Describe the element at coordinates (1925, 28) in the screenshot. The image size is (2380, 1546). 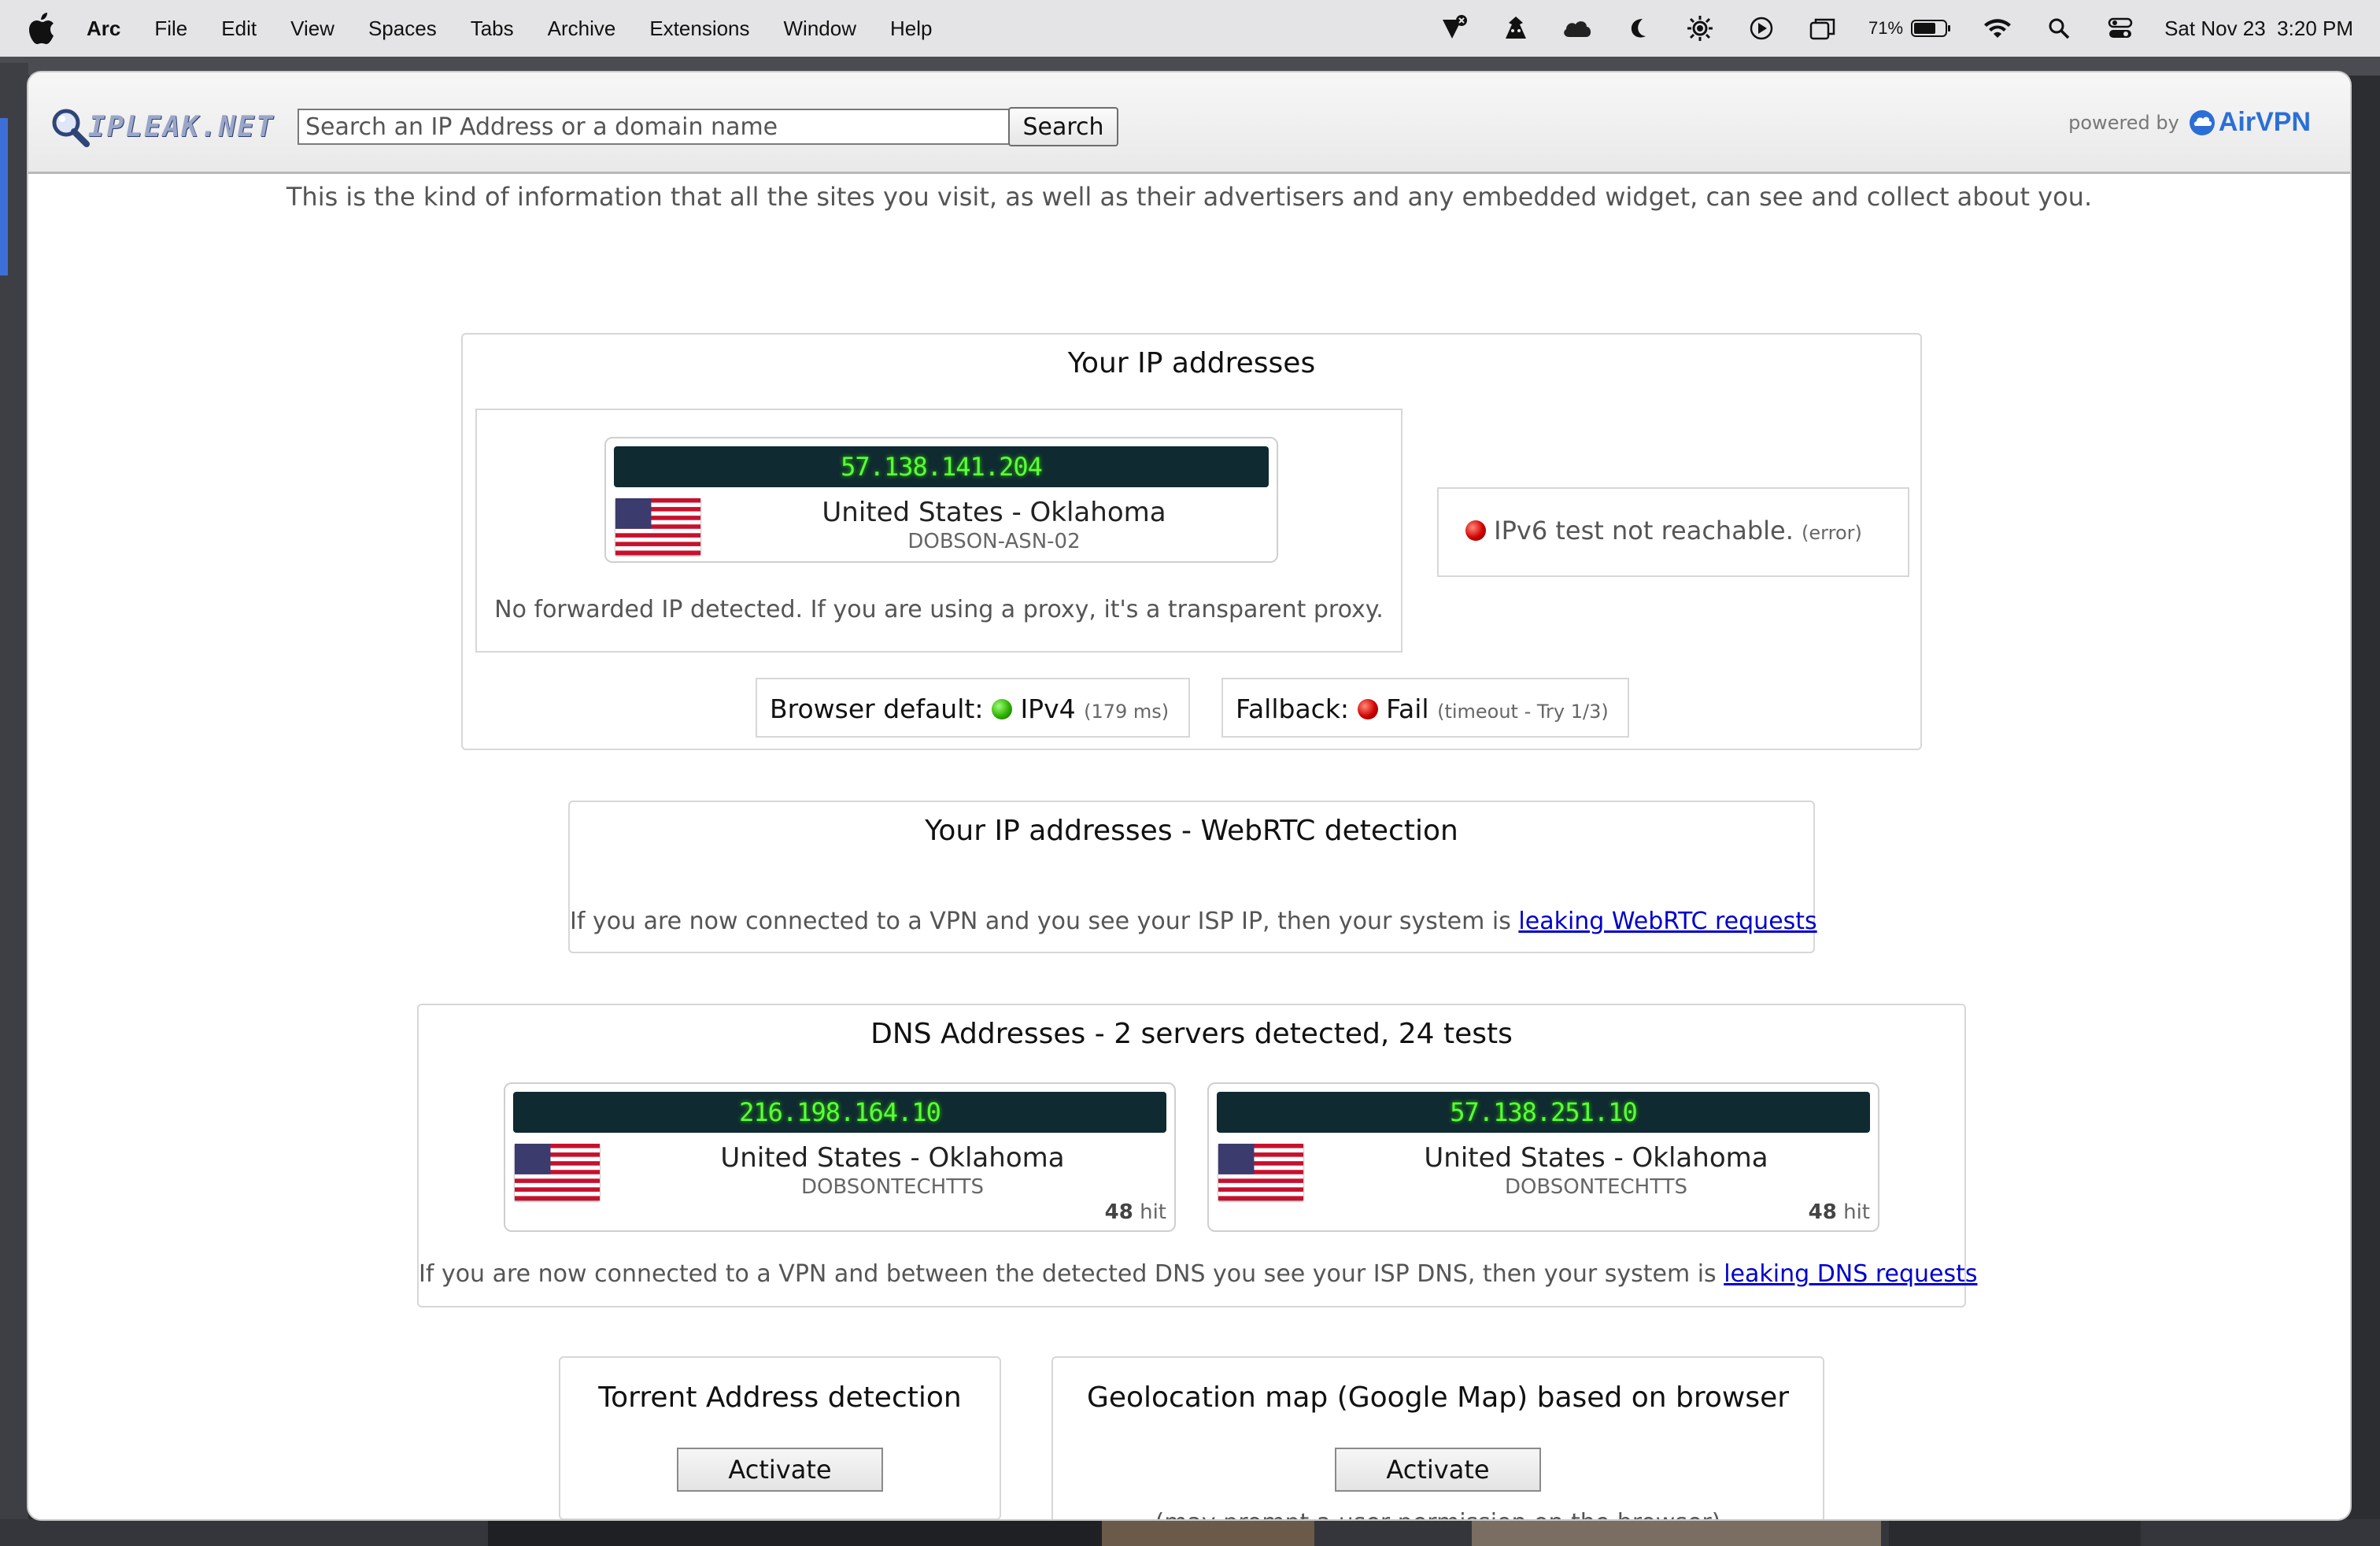
I see `battery-fill` at that location.